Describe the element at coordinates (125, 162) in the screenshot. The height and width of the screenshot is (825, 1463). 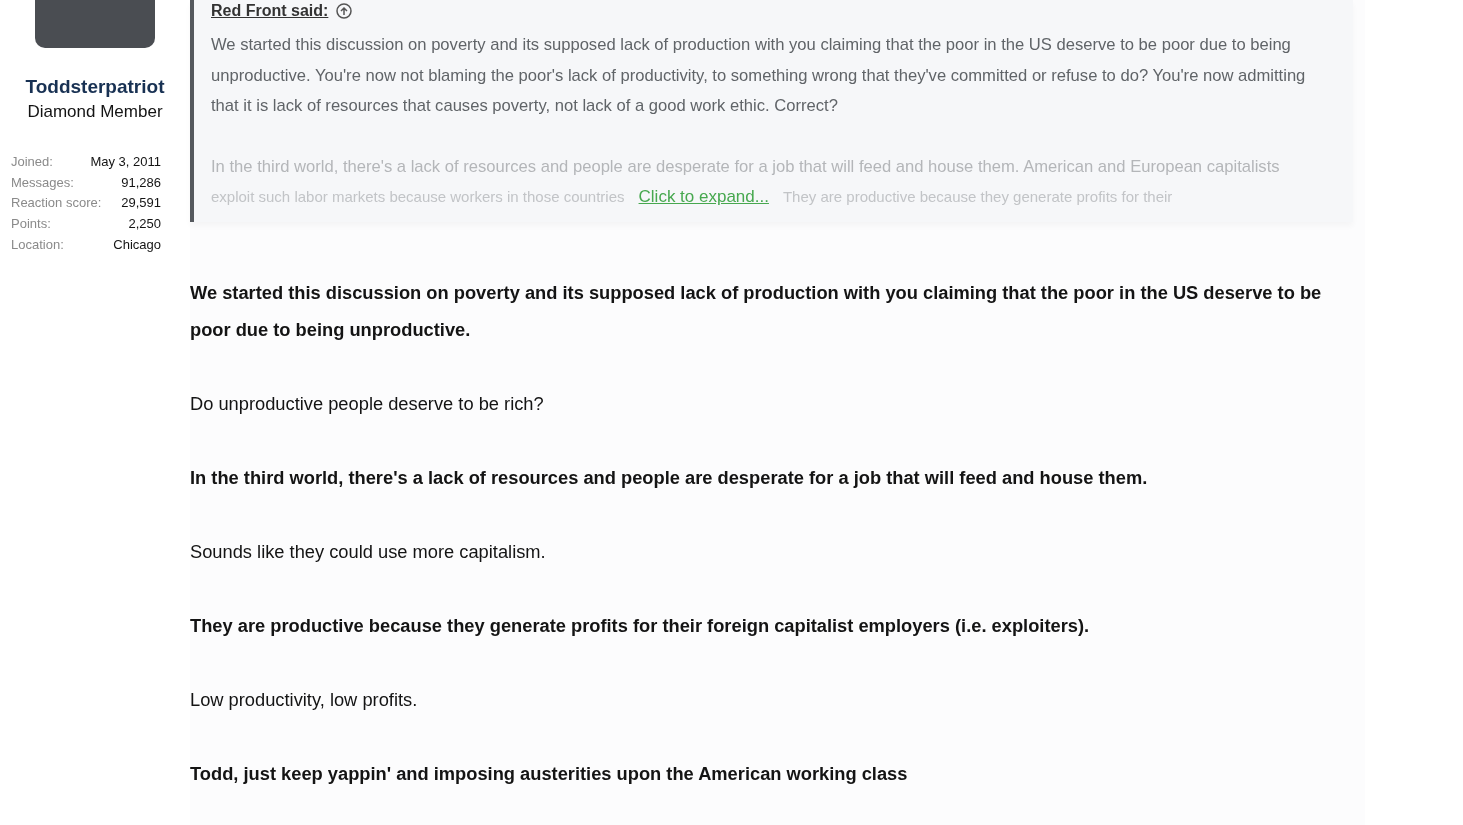
I see `stat-value: May 3, 2011` at that location.